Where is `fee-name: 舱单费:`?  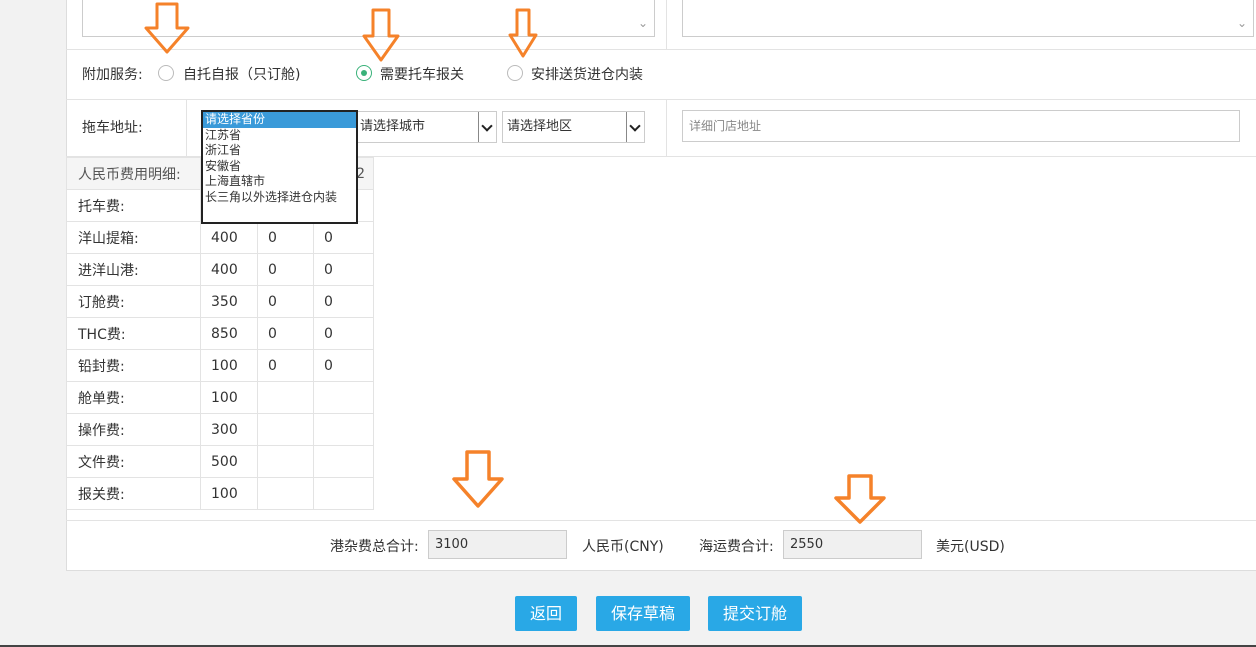
fee-name: 舱单费: is located at coordinates (133, 397).